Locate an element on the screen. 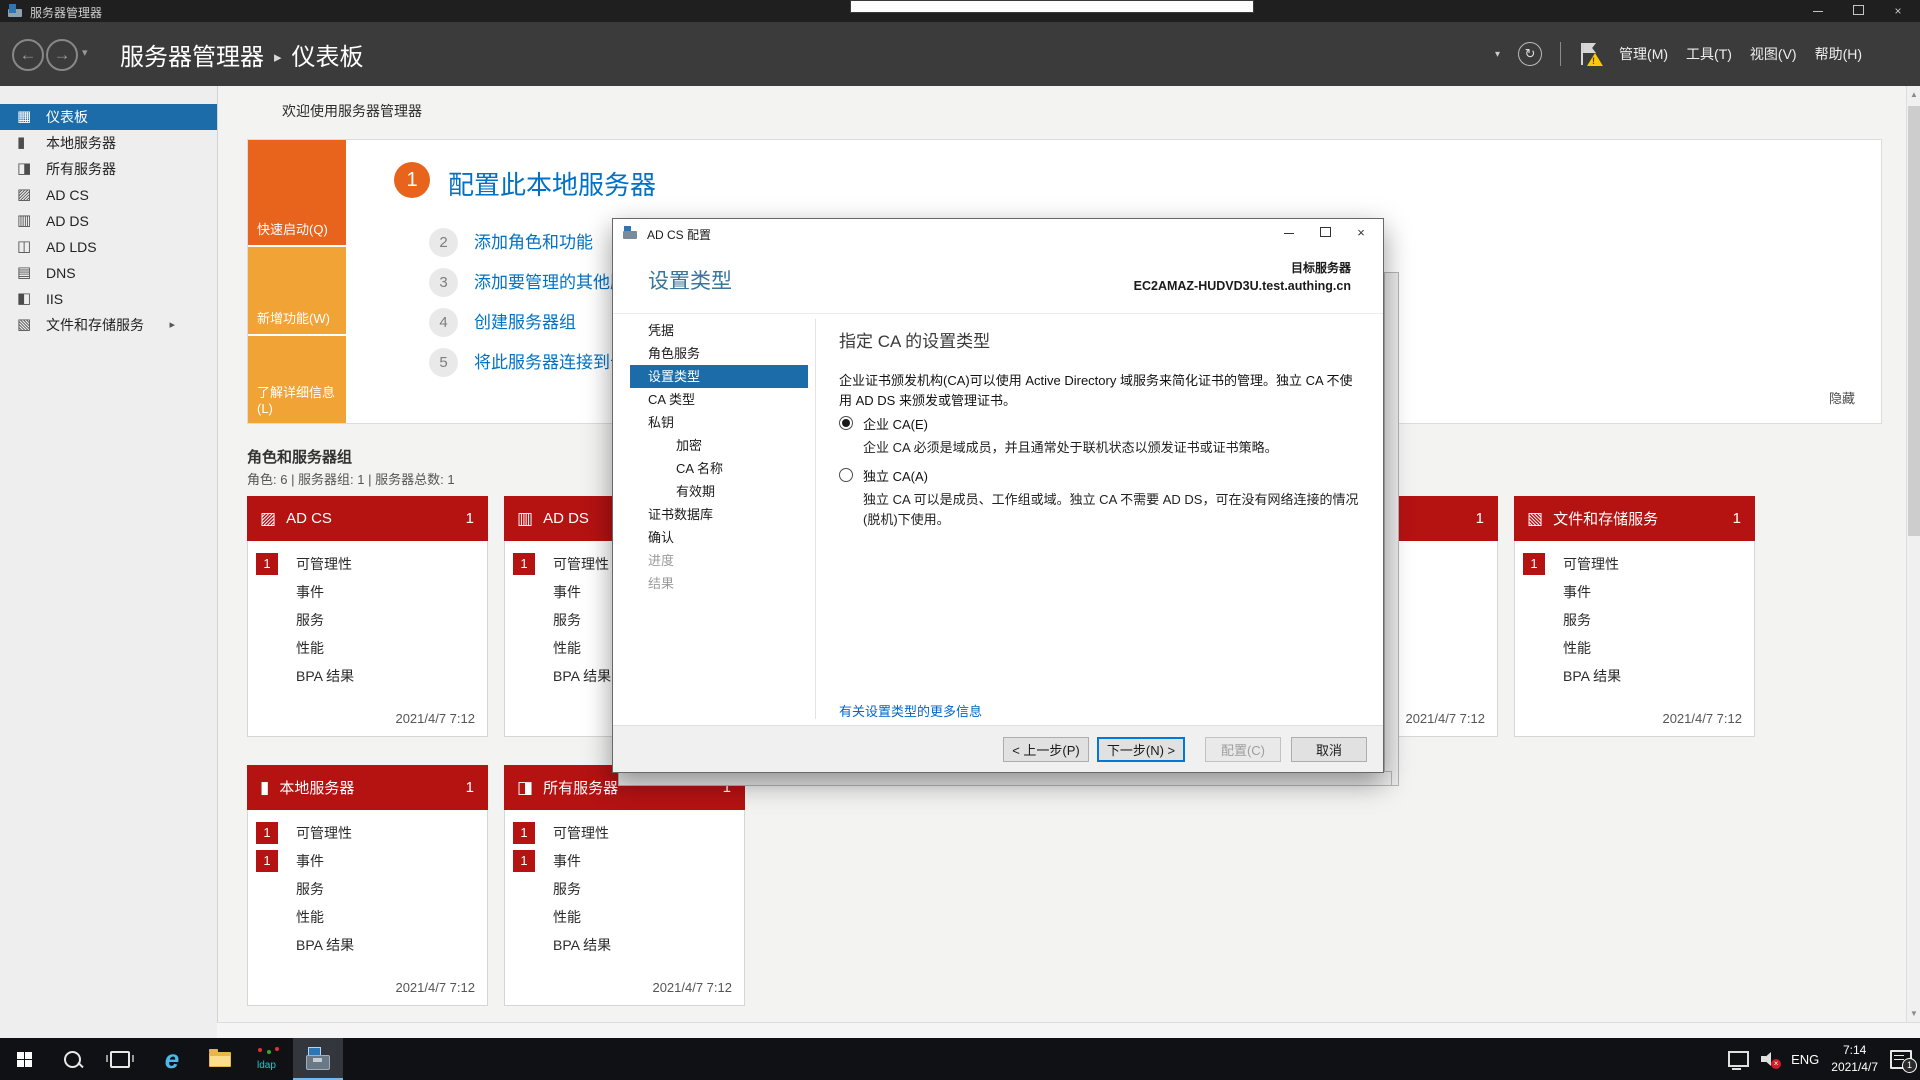  dns-icon: ▤ is located at coordinates (24, 272).